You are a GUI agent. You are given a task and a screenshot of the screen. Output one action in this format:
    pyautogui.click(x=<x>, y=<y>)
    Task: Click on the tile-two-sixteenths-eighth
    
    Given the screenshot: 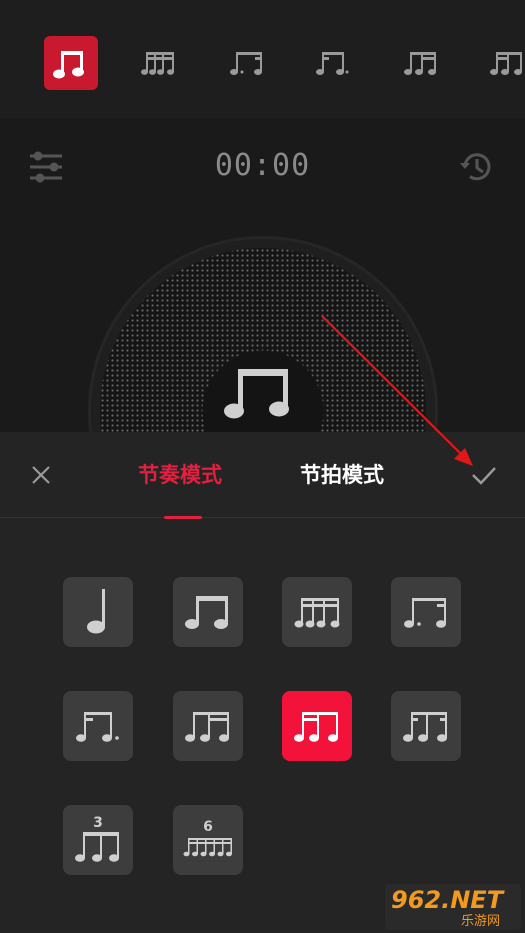 What is the action you would take?
    pyautogui.click(x=317, y=726)
    